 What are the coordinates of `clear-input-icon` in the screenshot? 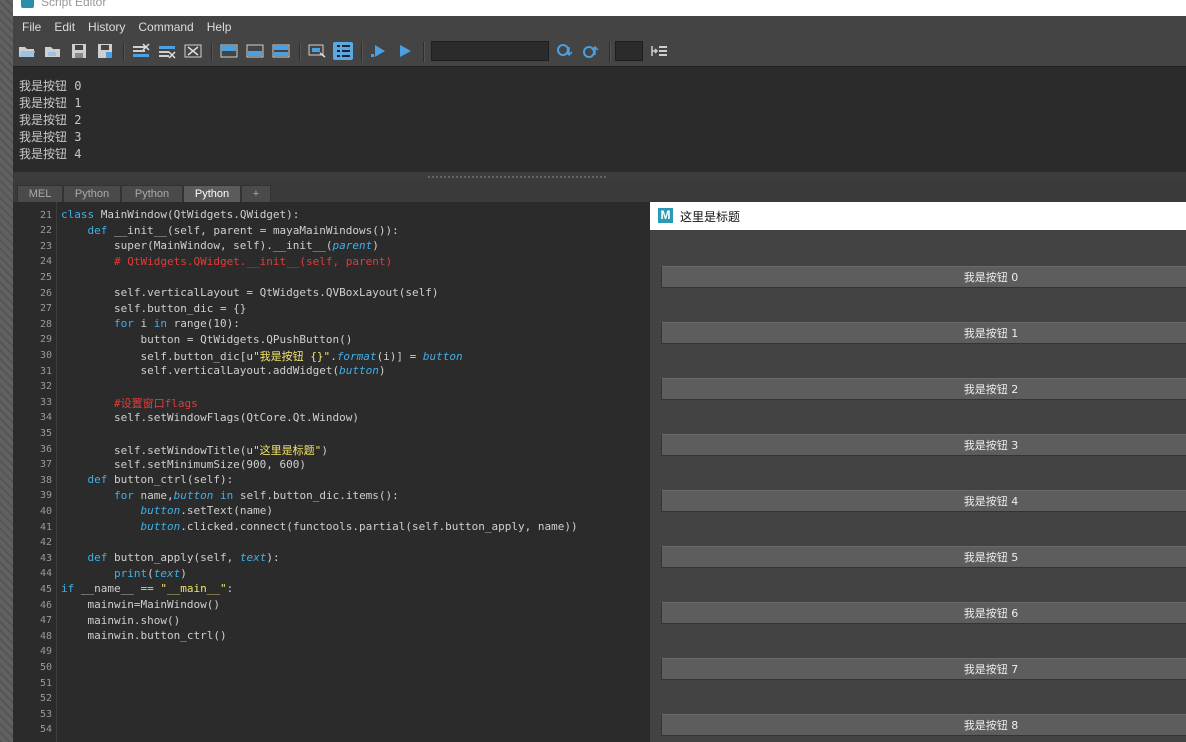 It's located at (167, 51).